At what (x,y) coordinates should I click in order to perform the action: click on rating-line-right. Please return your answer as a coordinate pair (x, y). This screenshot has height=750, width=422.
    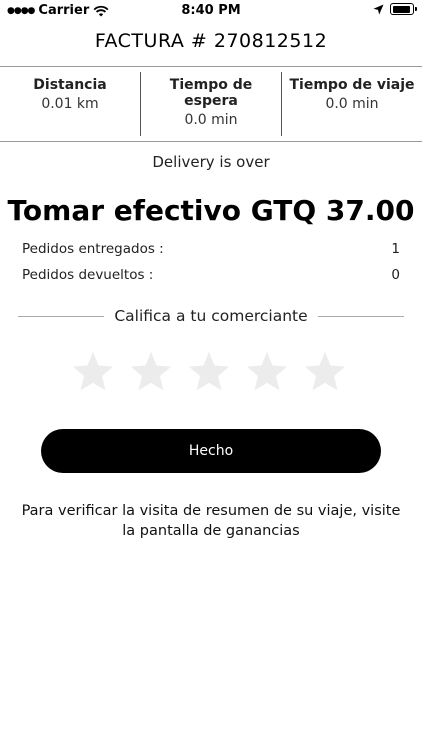
    Looking at the image, I should click on (360, 316).